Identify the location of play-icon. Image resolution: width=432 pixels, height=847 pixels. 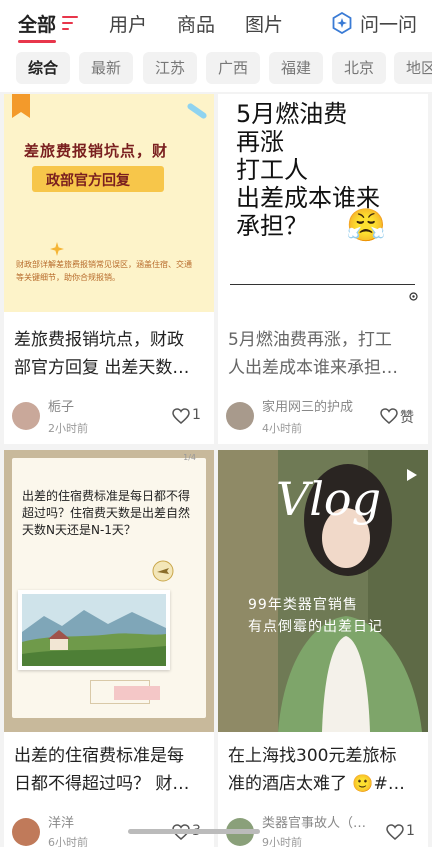
(412, 475).